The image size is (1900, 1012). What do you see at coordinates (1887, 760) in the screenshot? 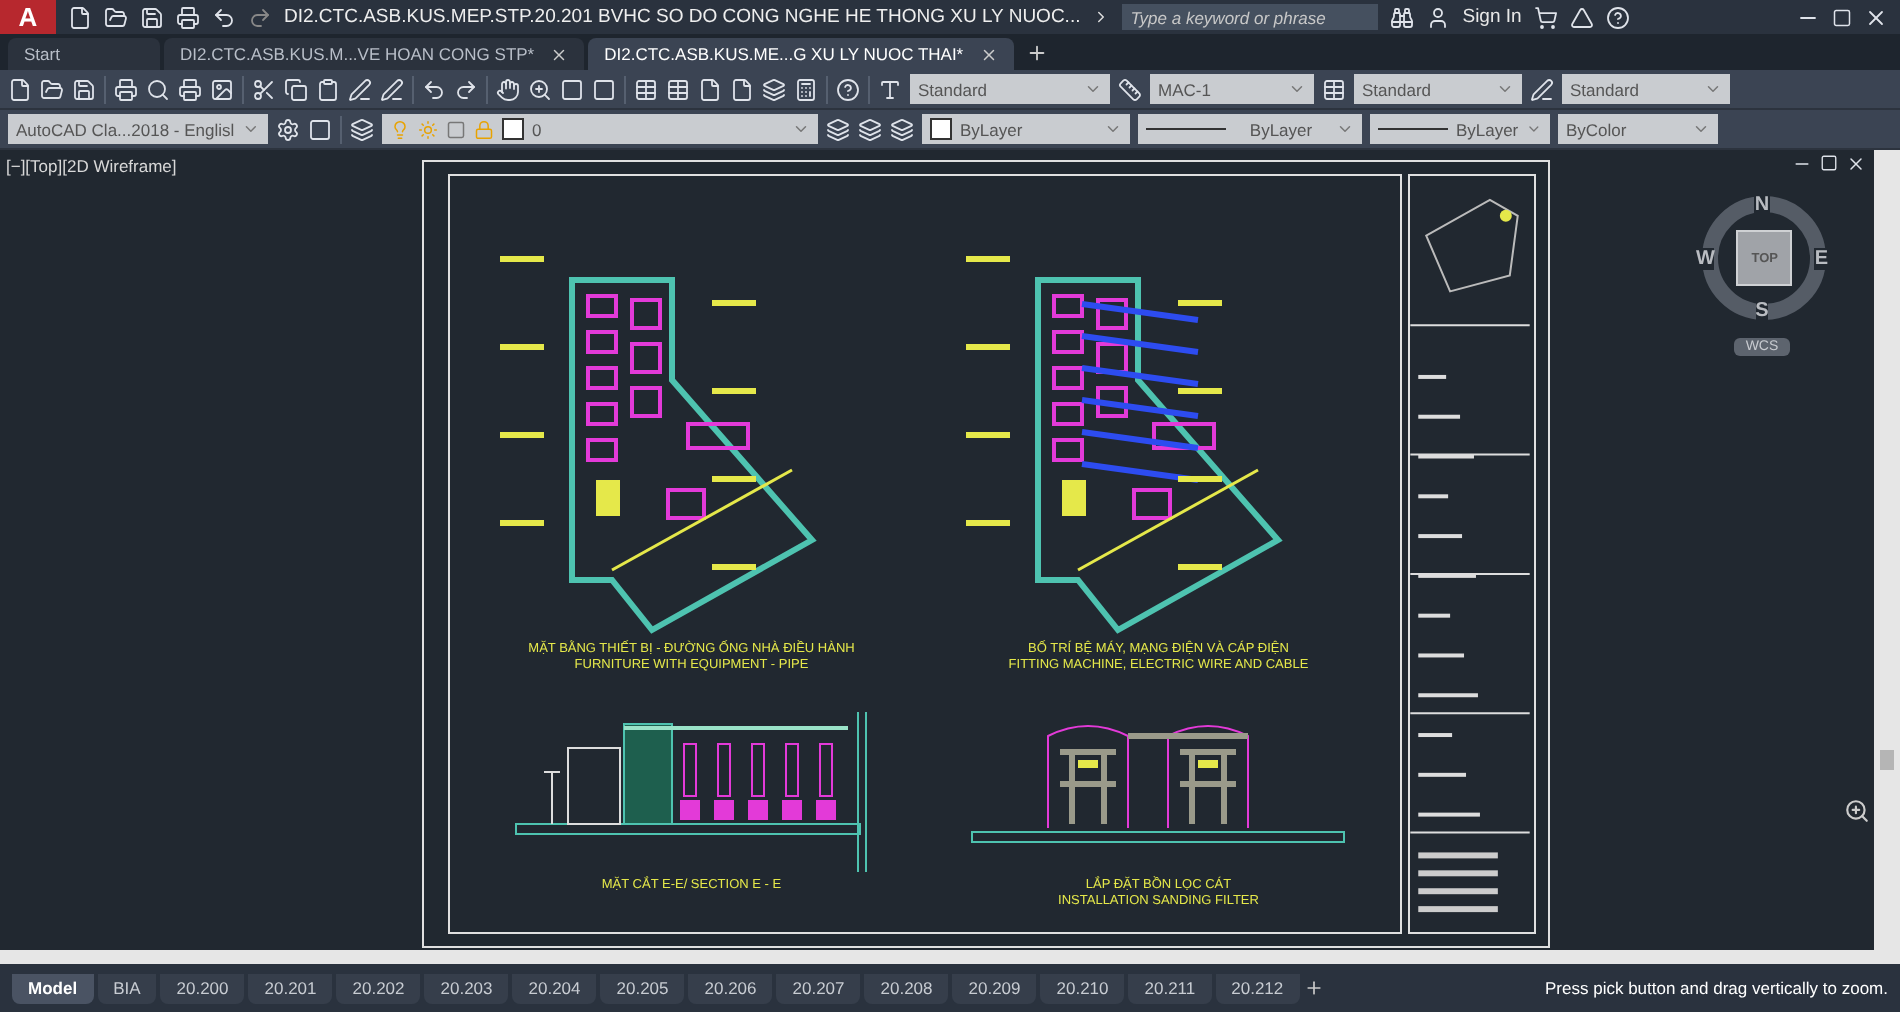
I see `scroll-thumb` at bounding box center [1887, 760].